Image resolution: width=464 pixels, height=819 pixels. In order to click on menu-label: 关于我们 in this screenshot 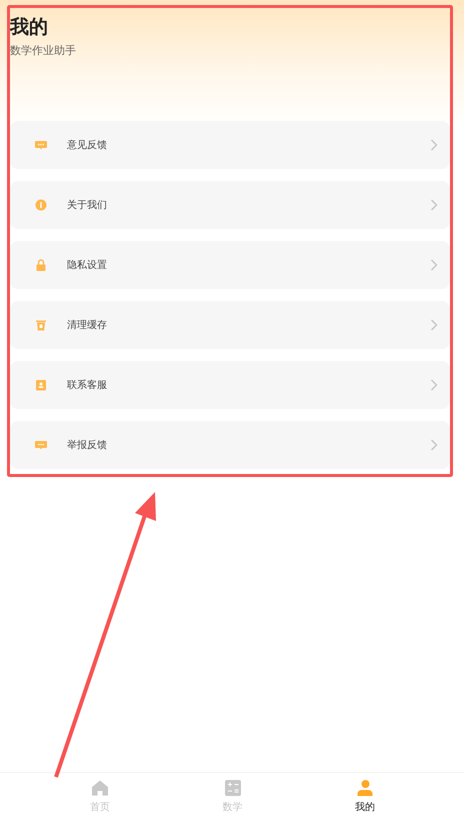, I will do `click(87, 205)`.